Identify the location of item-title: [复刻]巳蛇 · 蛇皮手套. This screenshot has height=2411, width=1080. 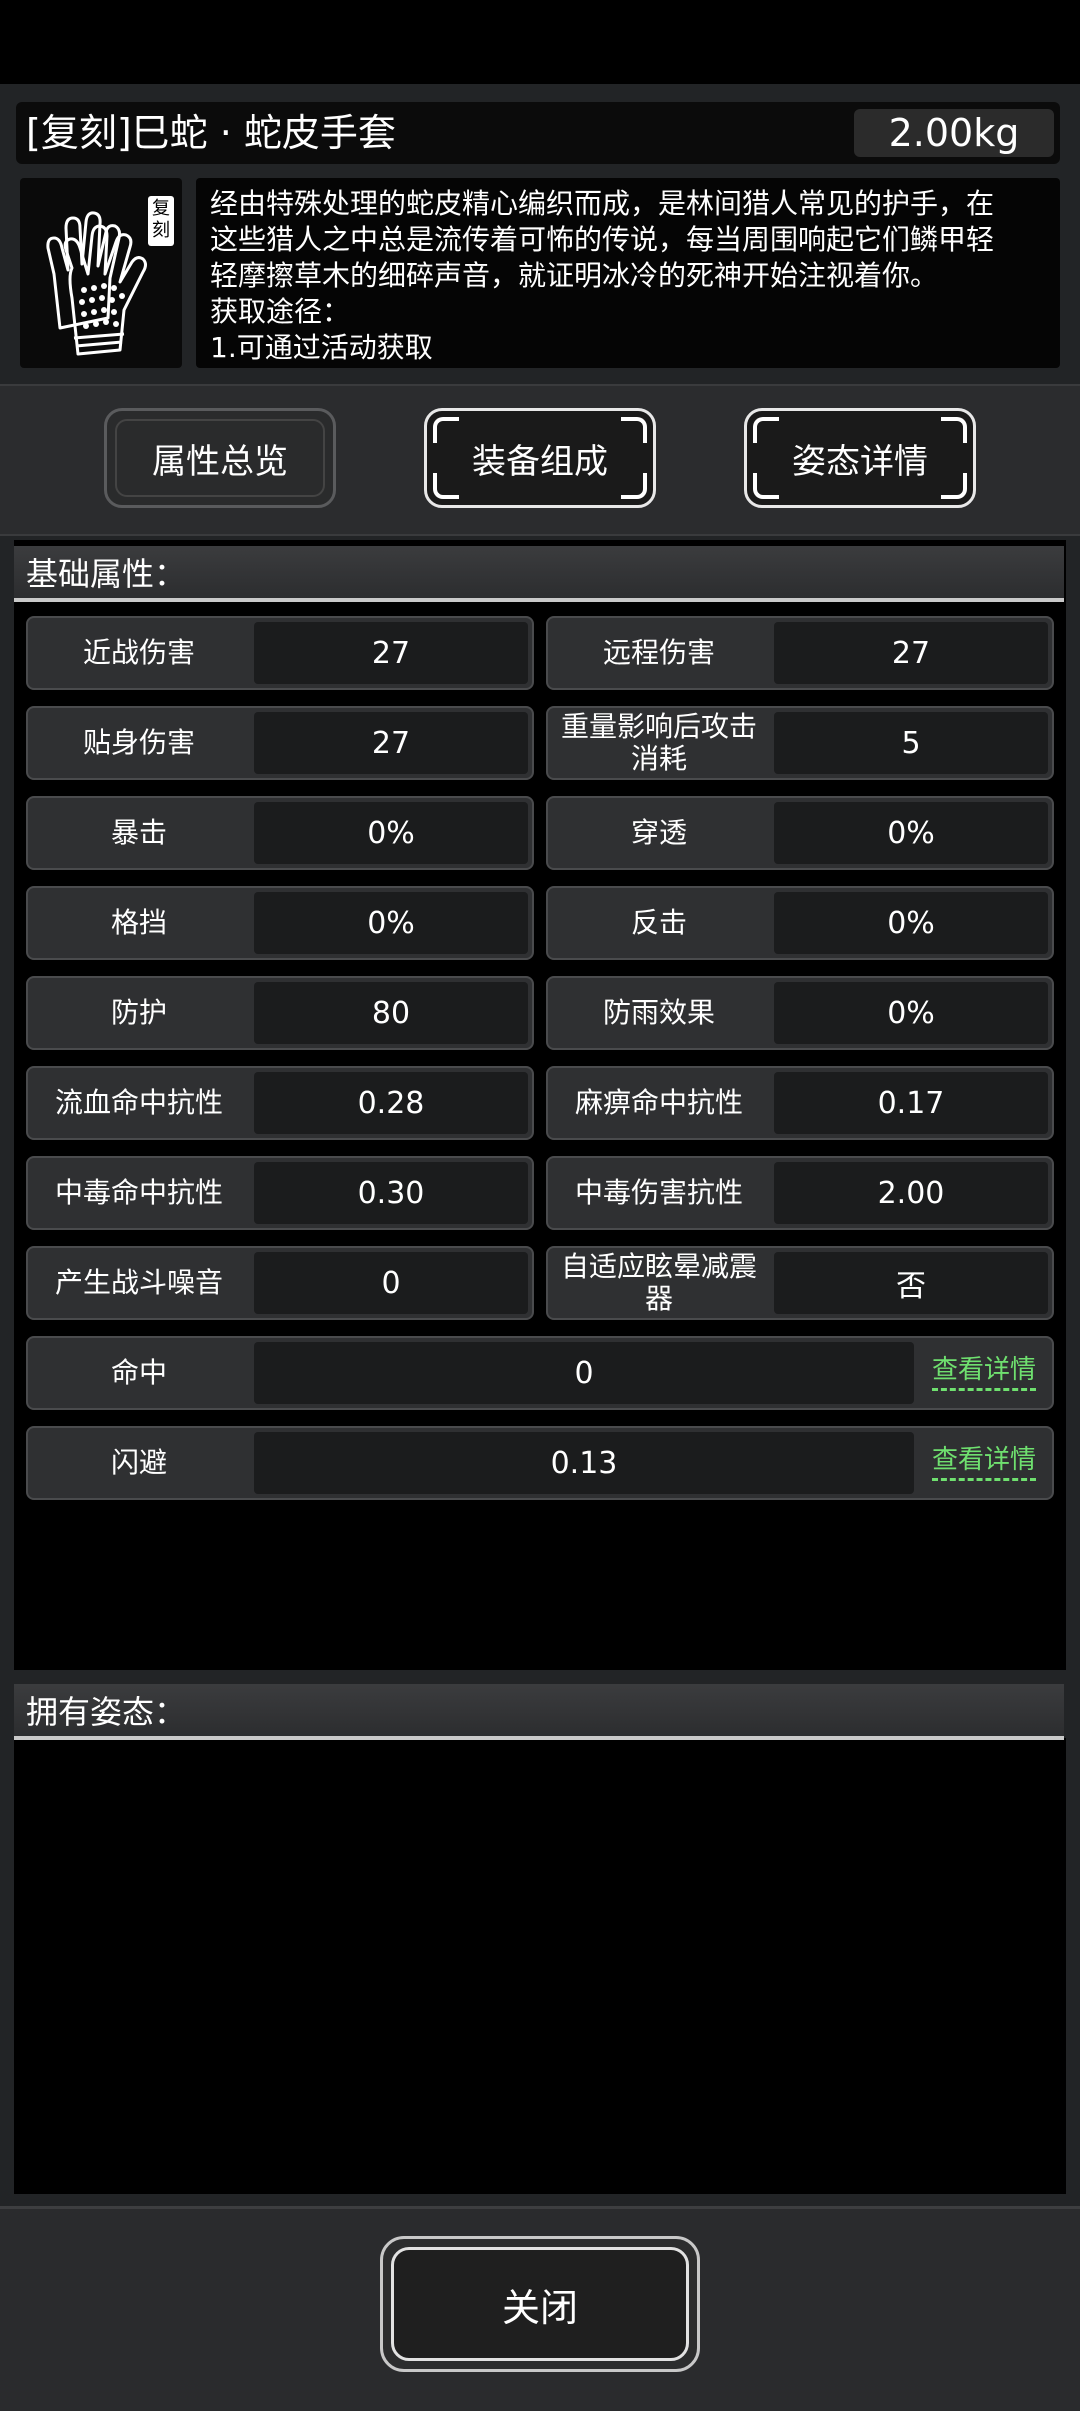
(211, 133).